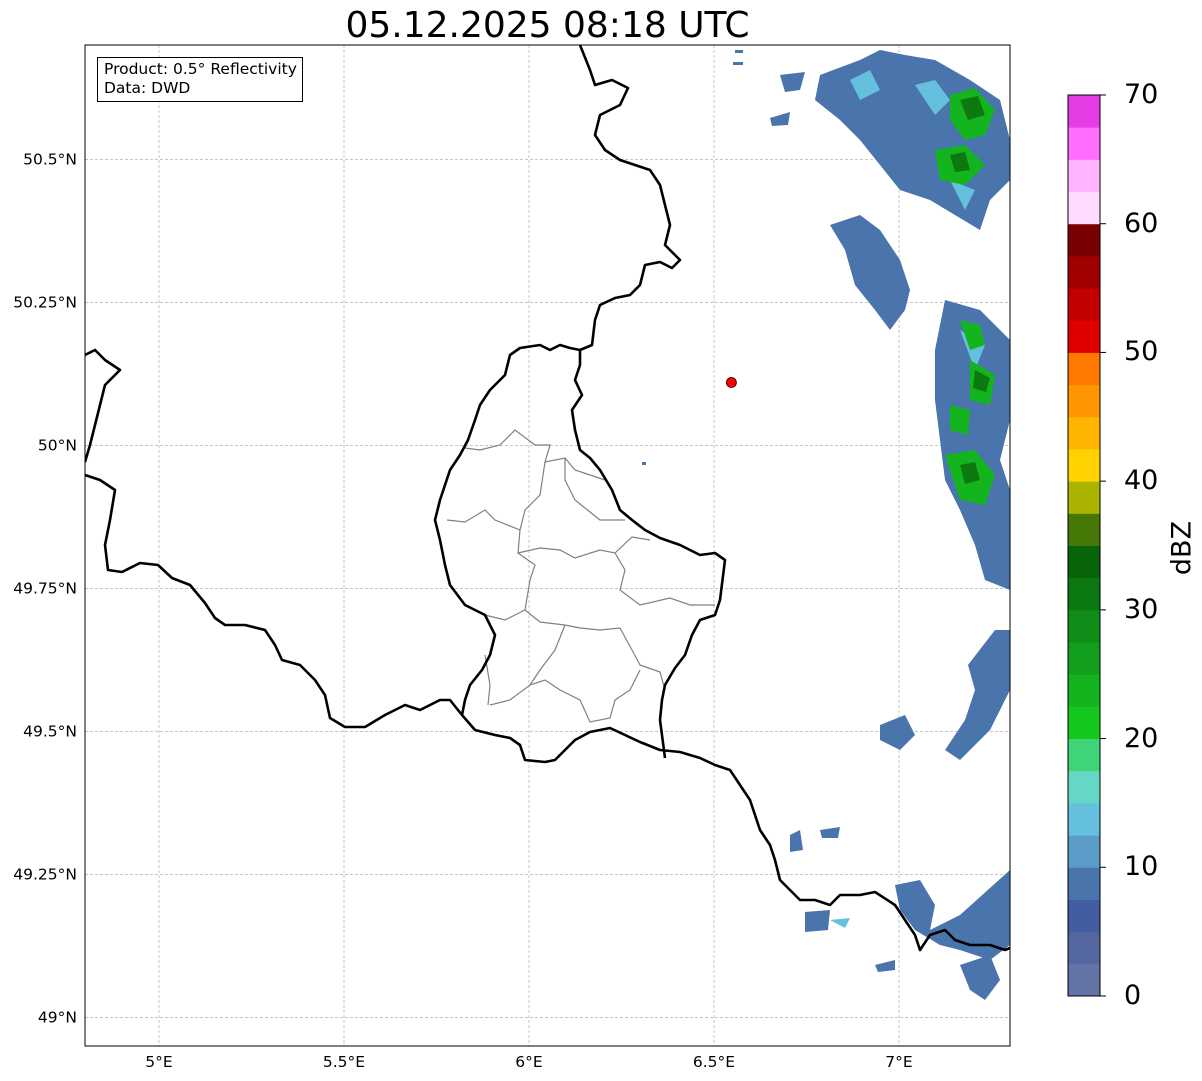 The height and width of the screenshot is (1081, 1202). Describe the element at coordinates (200, 79) in the screenshot. I see `info-box: Product: 0.5° Reflectivity Data: DWD` at that location.